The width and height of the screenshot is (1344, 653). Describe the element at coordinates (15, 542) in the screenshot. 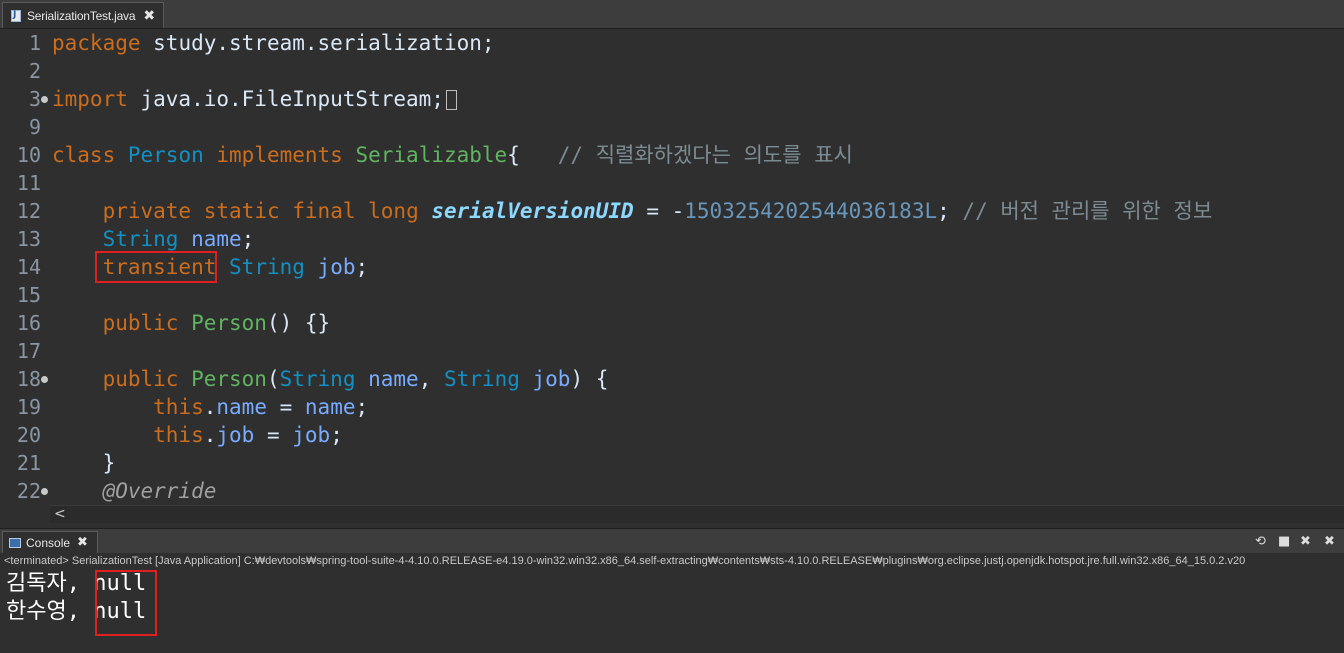

I see `console-icon` at that location.